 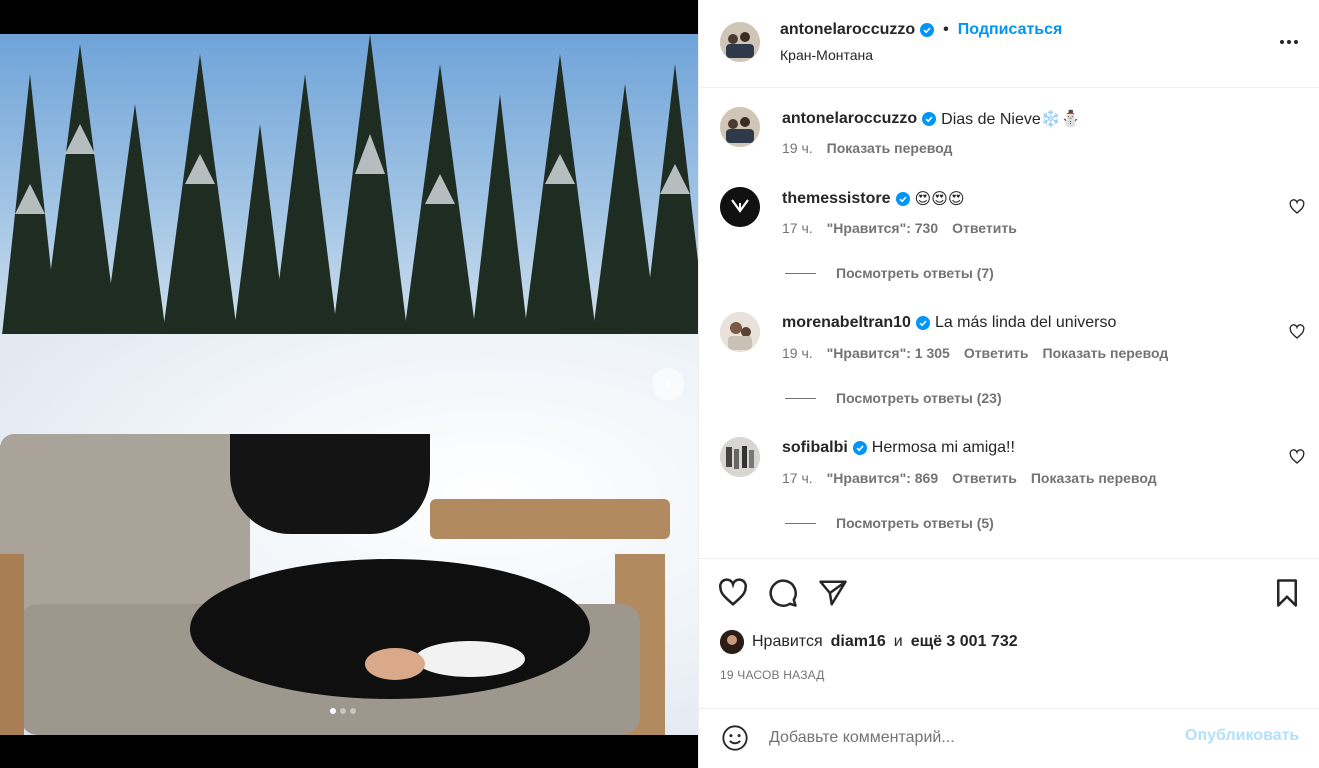 I want to click on caption-meta: 19 ч. Показать перевод, so click(x=867, y=148).